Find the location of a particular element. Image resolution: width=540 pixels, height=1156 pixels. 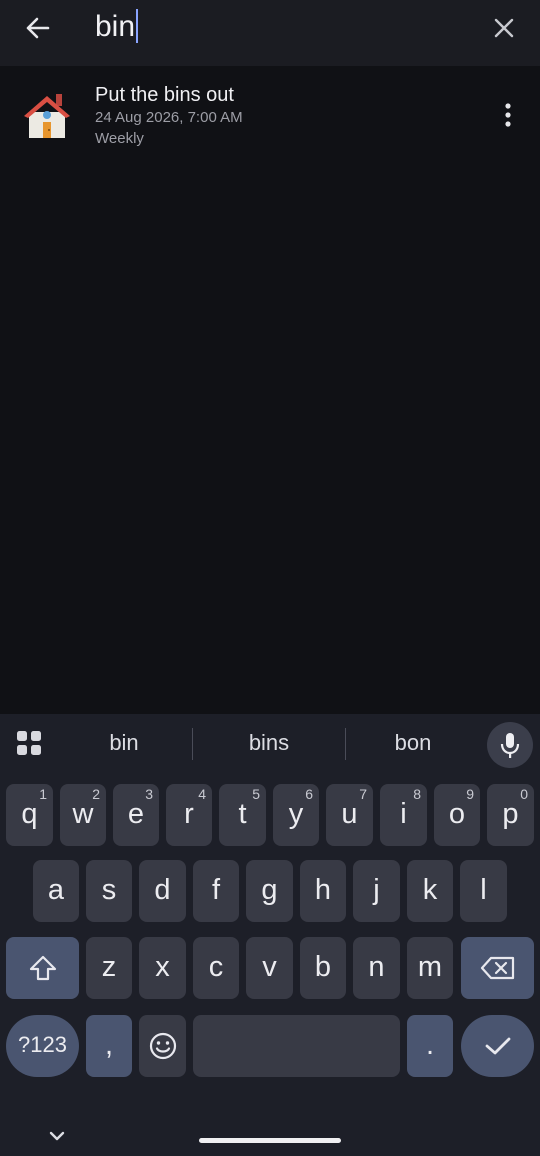

more-options-button is located at coordinates (508, 115).